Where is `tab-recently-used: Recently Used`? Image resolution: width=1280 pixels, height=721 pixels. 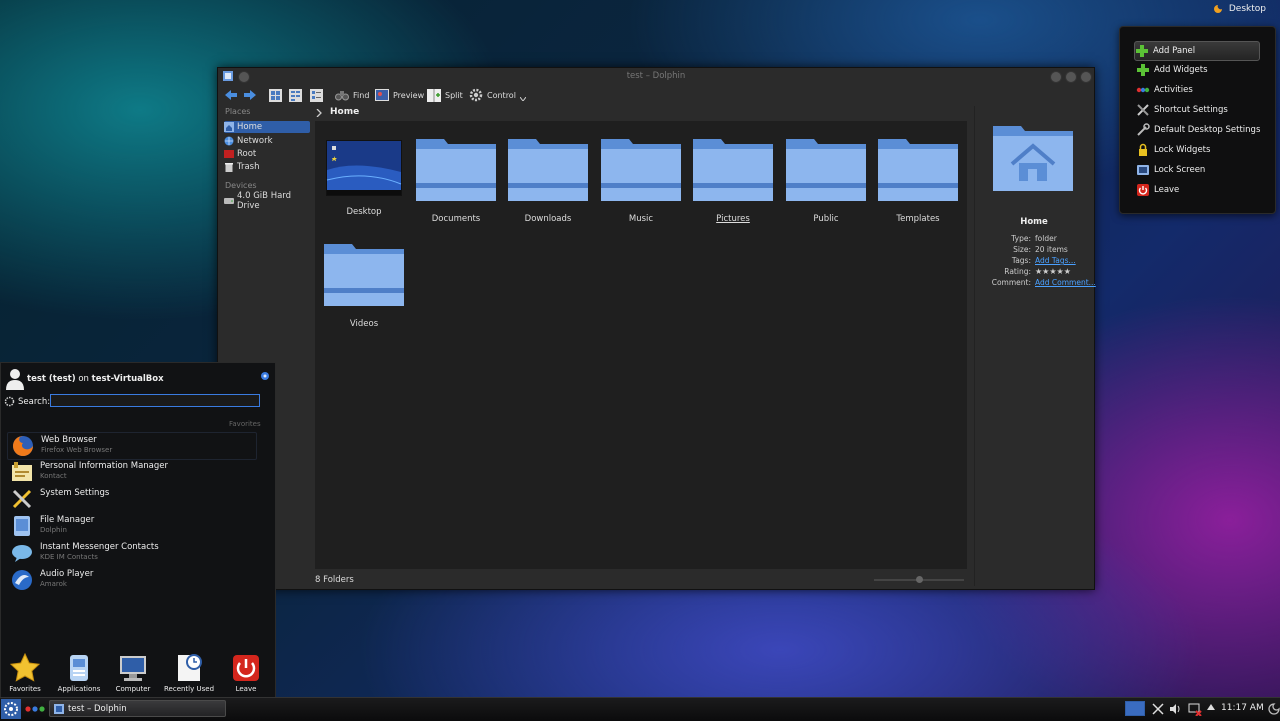 tab-recently-used: Recently Used is located at coordinates (189, 673).